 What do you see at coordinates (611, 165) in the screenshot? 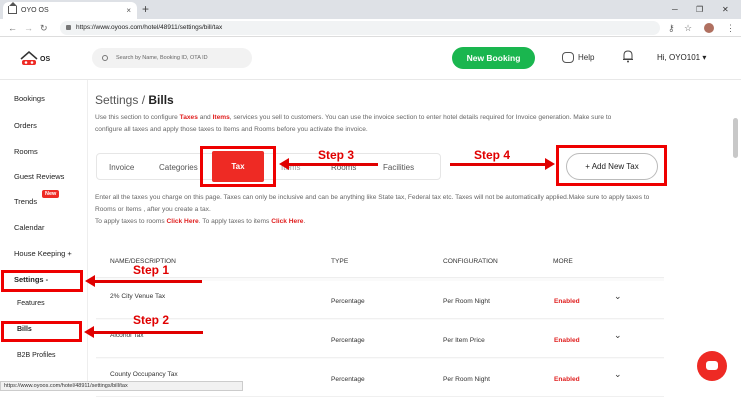
I see `step4-highlight` at bounding box center [611, 165].